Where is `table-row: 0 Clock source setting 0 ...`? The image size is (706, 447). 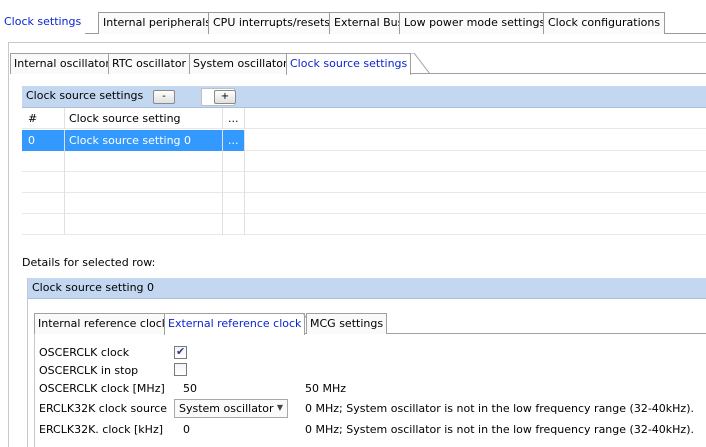 table-row: 0 Clock source setting 0 ... is located at coordinates (364, 140).